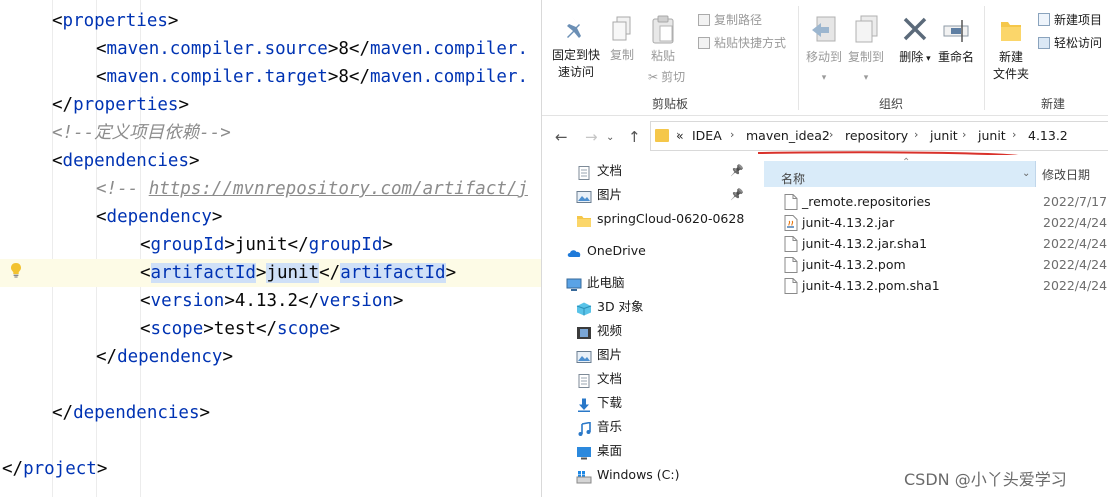 The height and width of the screenshot is (497, 1108). What do you see at coordinates (1070, 20) in the screenshot?
I see `new-item-button: 新建项目` at bounding box center [1070, 20].